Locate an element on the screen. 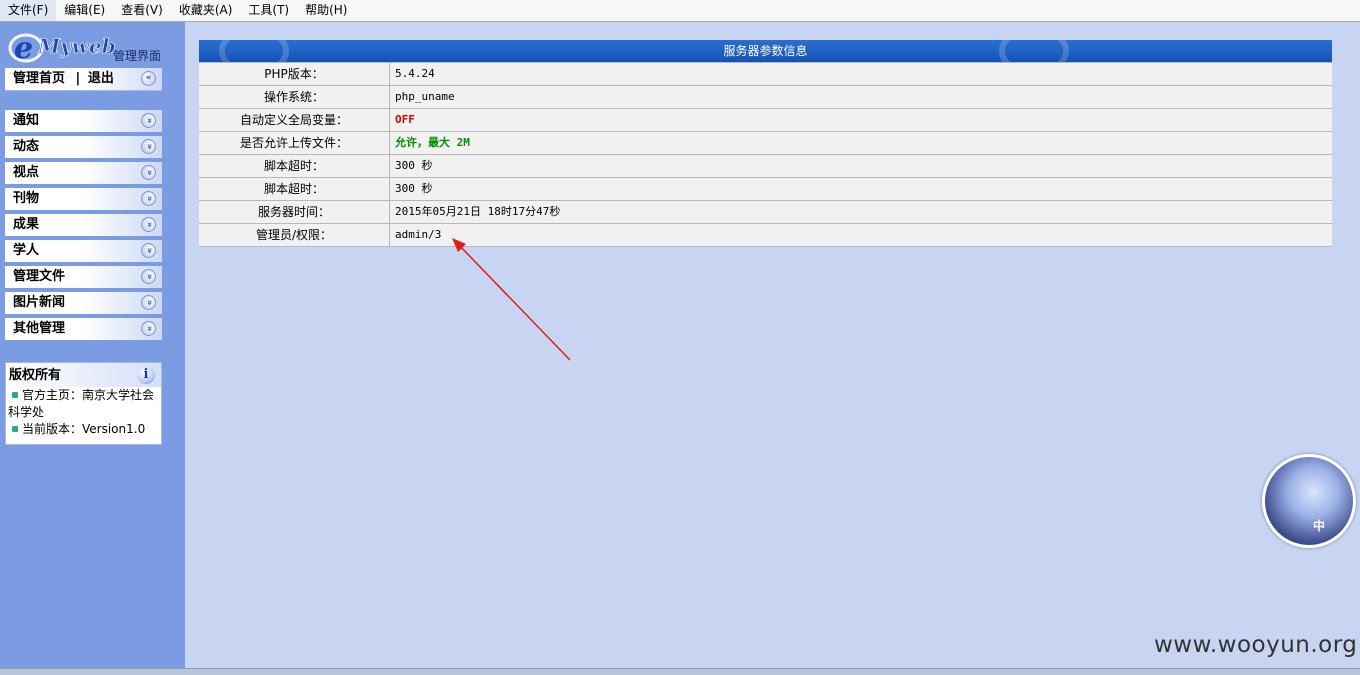 Image resolution: width=1360 pixels, height=675 pixels. row-key: PHP版本： is located at coordinates (294, 74).